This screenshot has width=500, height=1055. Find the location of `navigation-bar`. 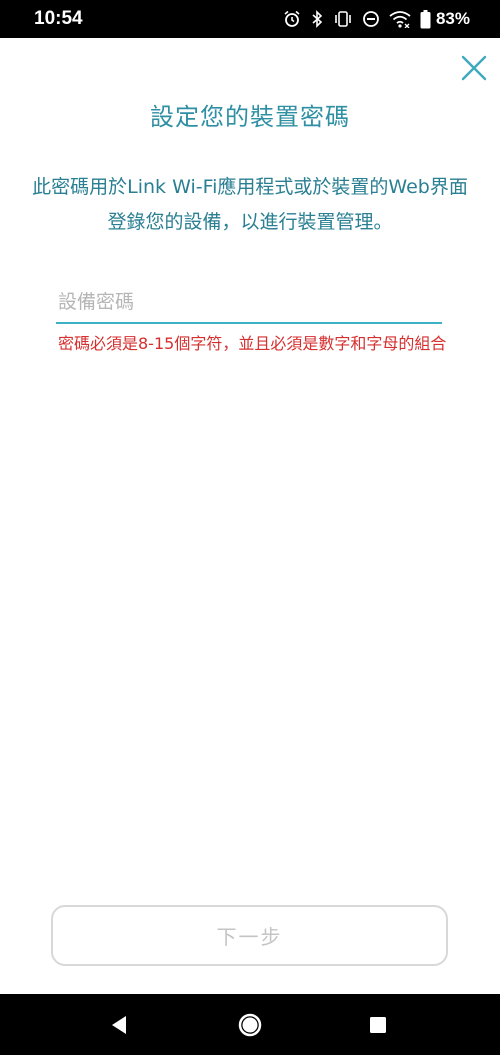

navigation-bar is located at coordinates (250, 1024).